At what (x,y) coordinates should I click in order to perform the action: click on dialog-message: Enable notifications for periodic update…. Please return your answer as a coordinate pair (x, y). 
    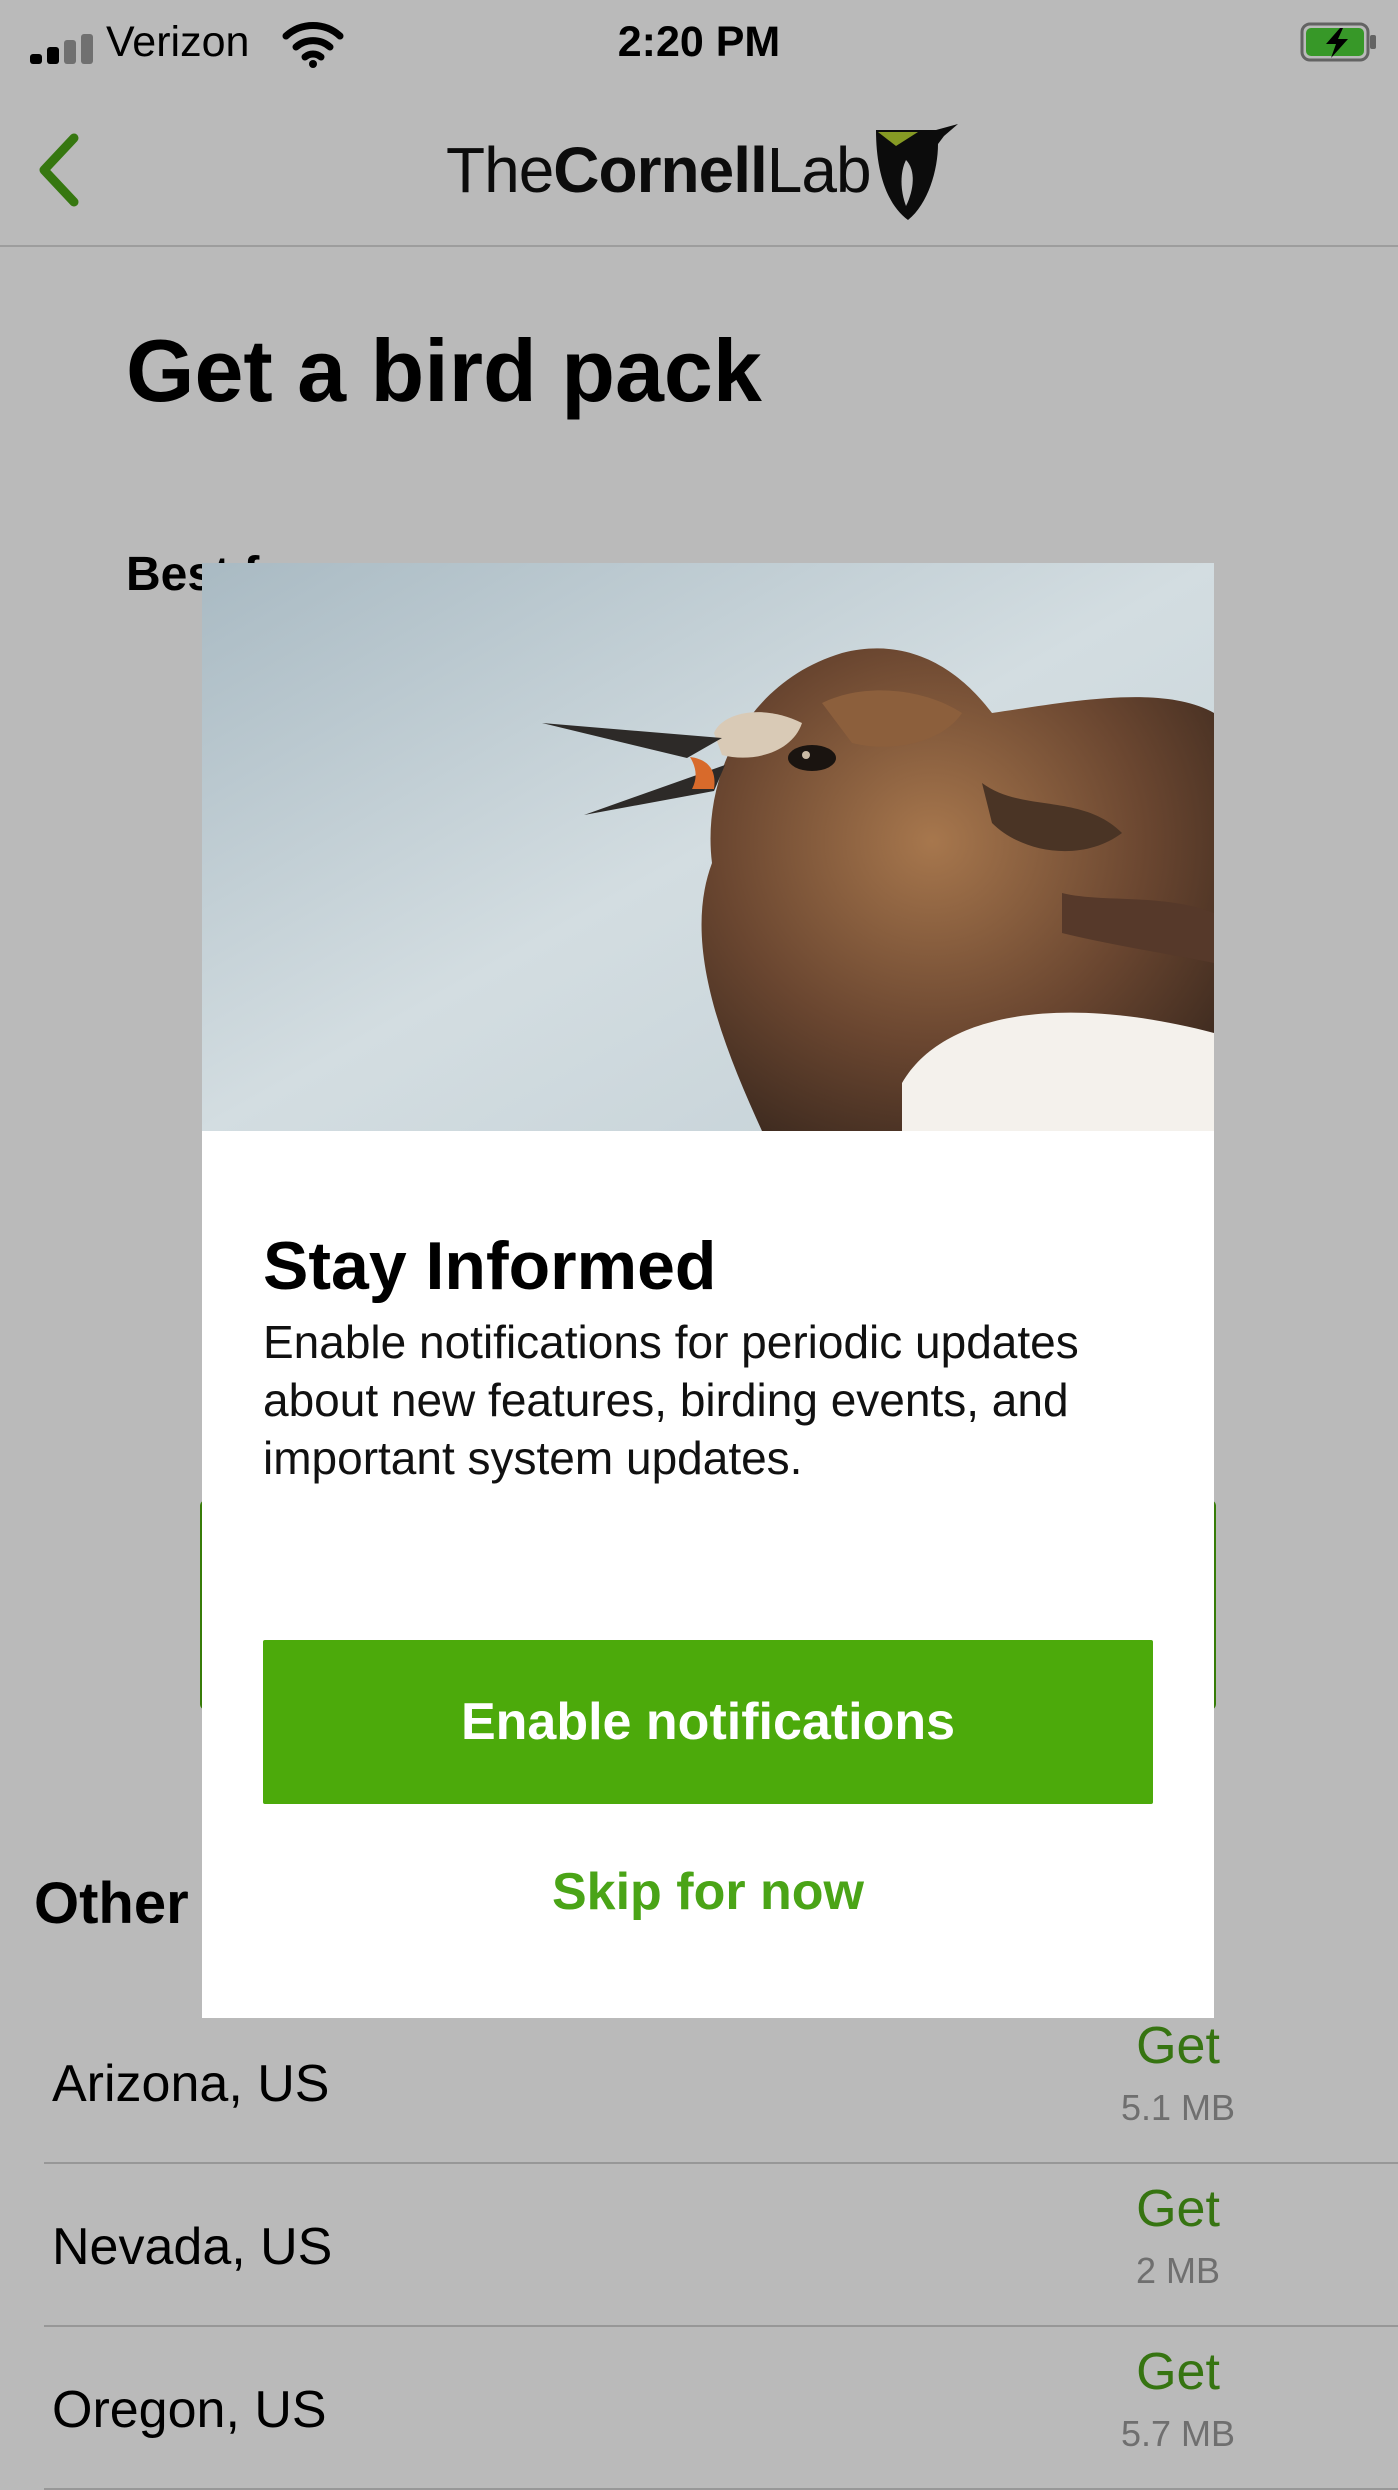
    Looking at the image, I should click on (671, 1400).